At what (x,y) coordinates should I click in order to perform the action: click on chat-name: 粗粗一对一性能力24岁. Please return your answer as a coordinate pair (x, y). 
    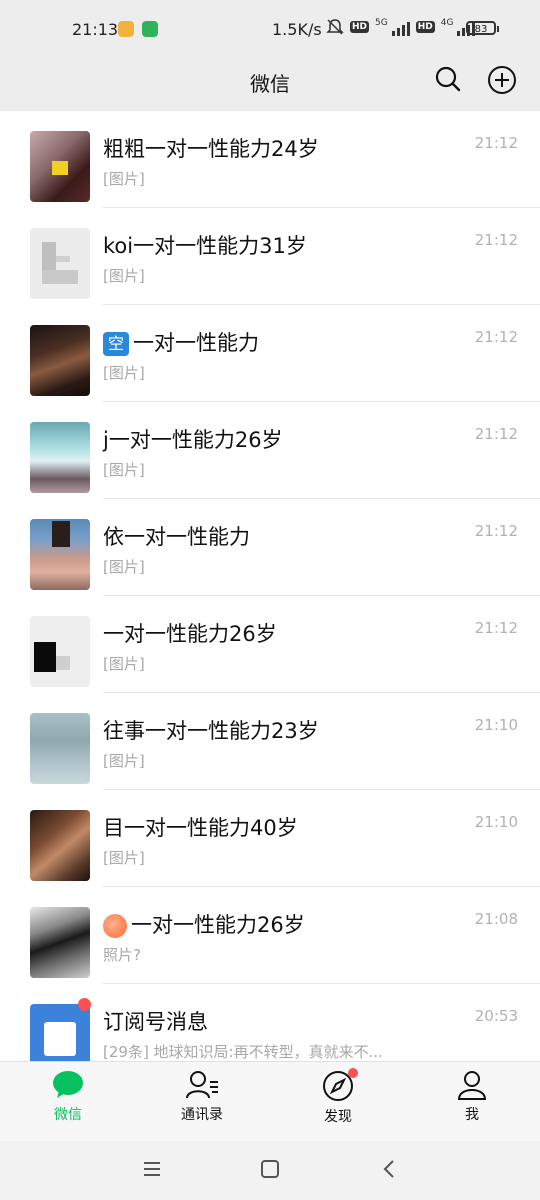
    Looking at the image, I should click on (211, 149).